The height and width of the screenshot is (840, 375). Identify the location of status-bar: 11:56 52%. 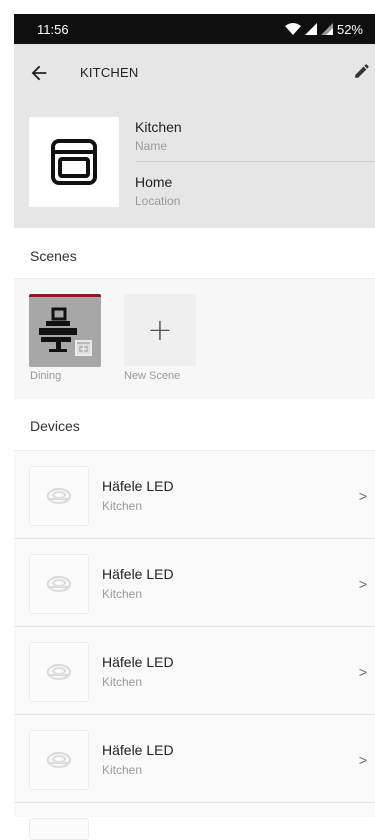
(194, 29).